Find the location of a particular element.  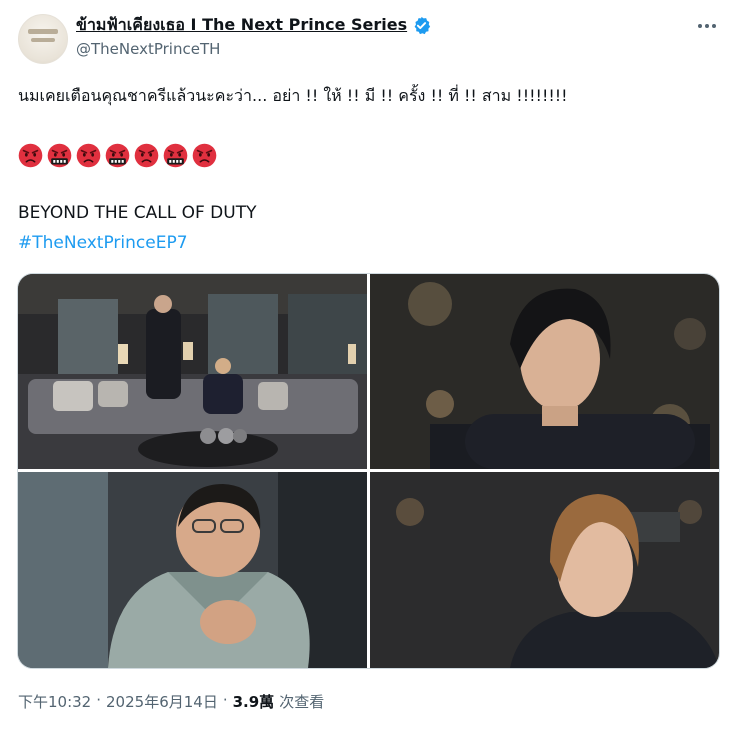

author-name-row: ข้ามฟ้าเคียงเธอ I The Next Prince Series is located at coordinates (253, 25).